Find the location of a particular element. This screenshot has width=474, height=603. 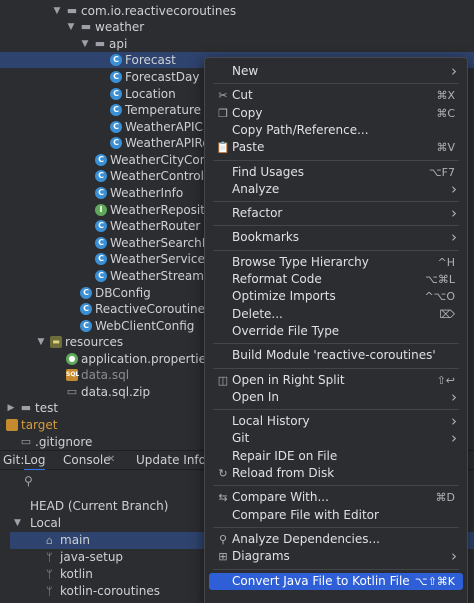

menu-item-bookmarks: Bookmarks › is located at coordinates (336, 237).